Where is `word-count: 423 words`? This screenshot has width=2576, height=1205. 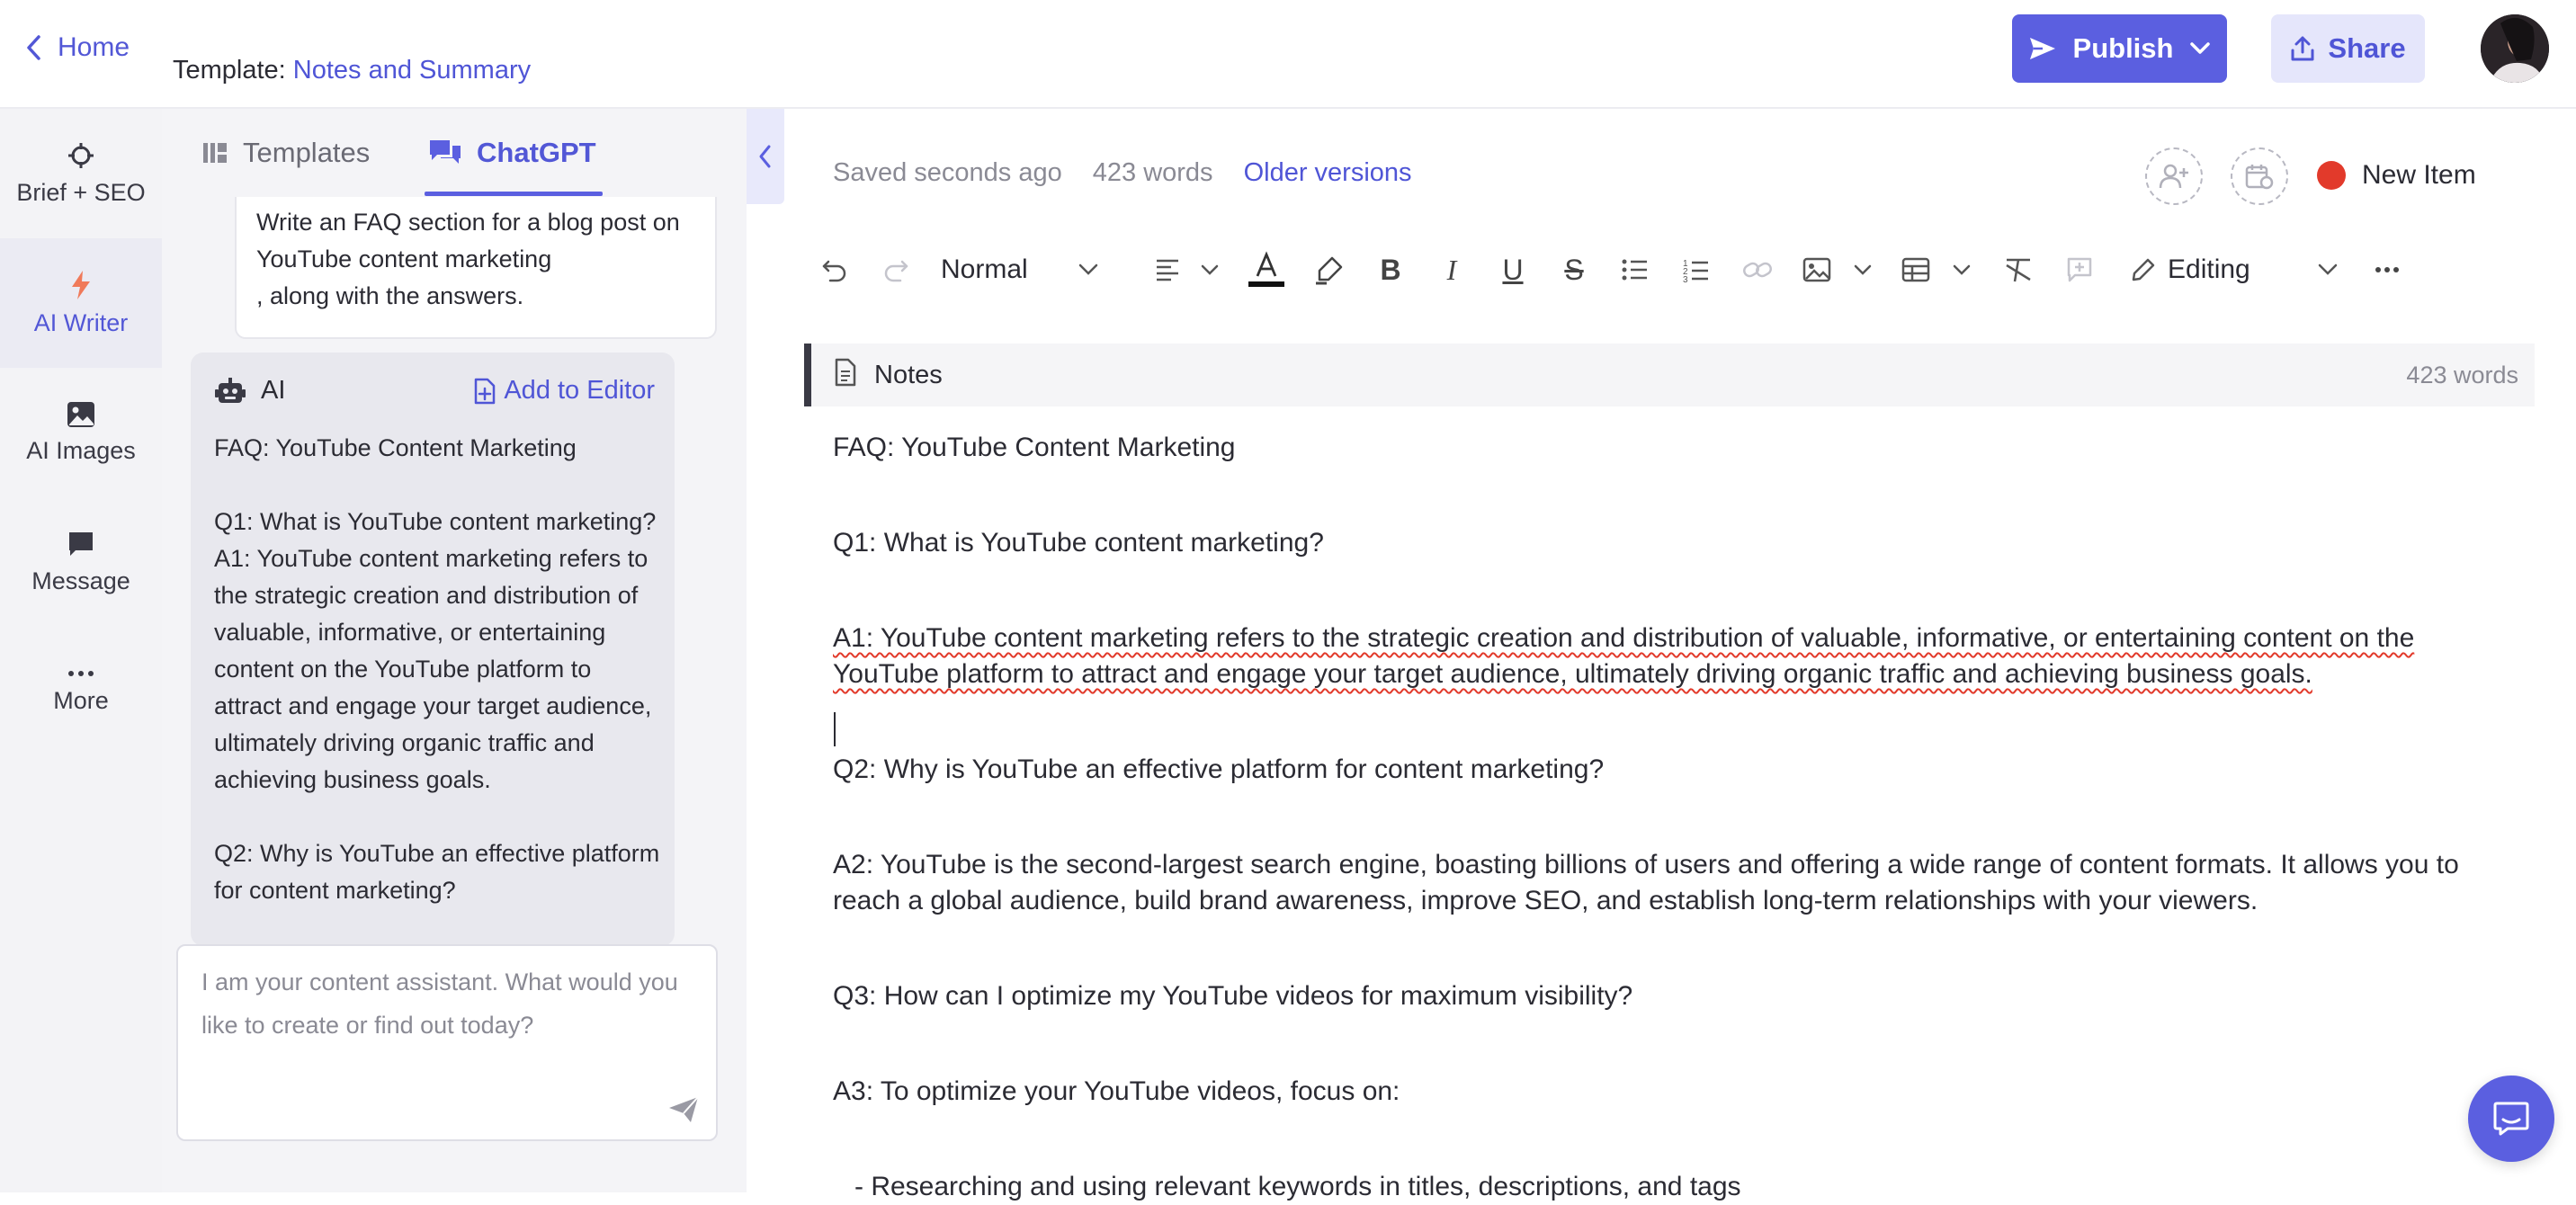
word-count: 423 words is located at coordinates (1152, 173).